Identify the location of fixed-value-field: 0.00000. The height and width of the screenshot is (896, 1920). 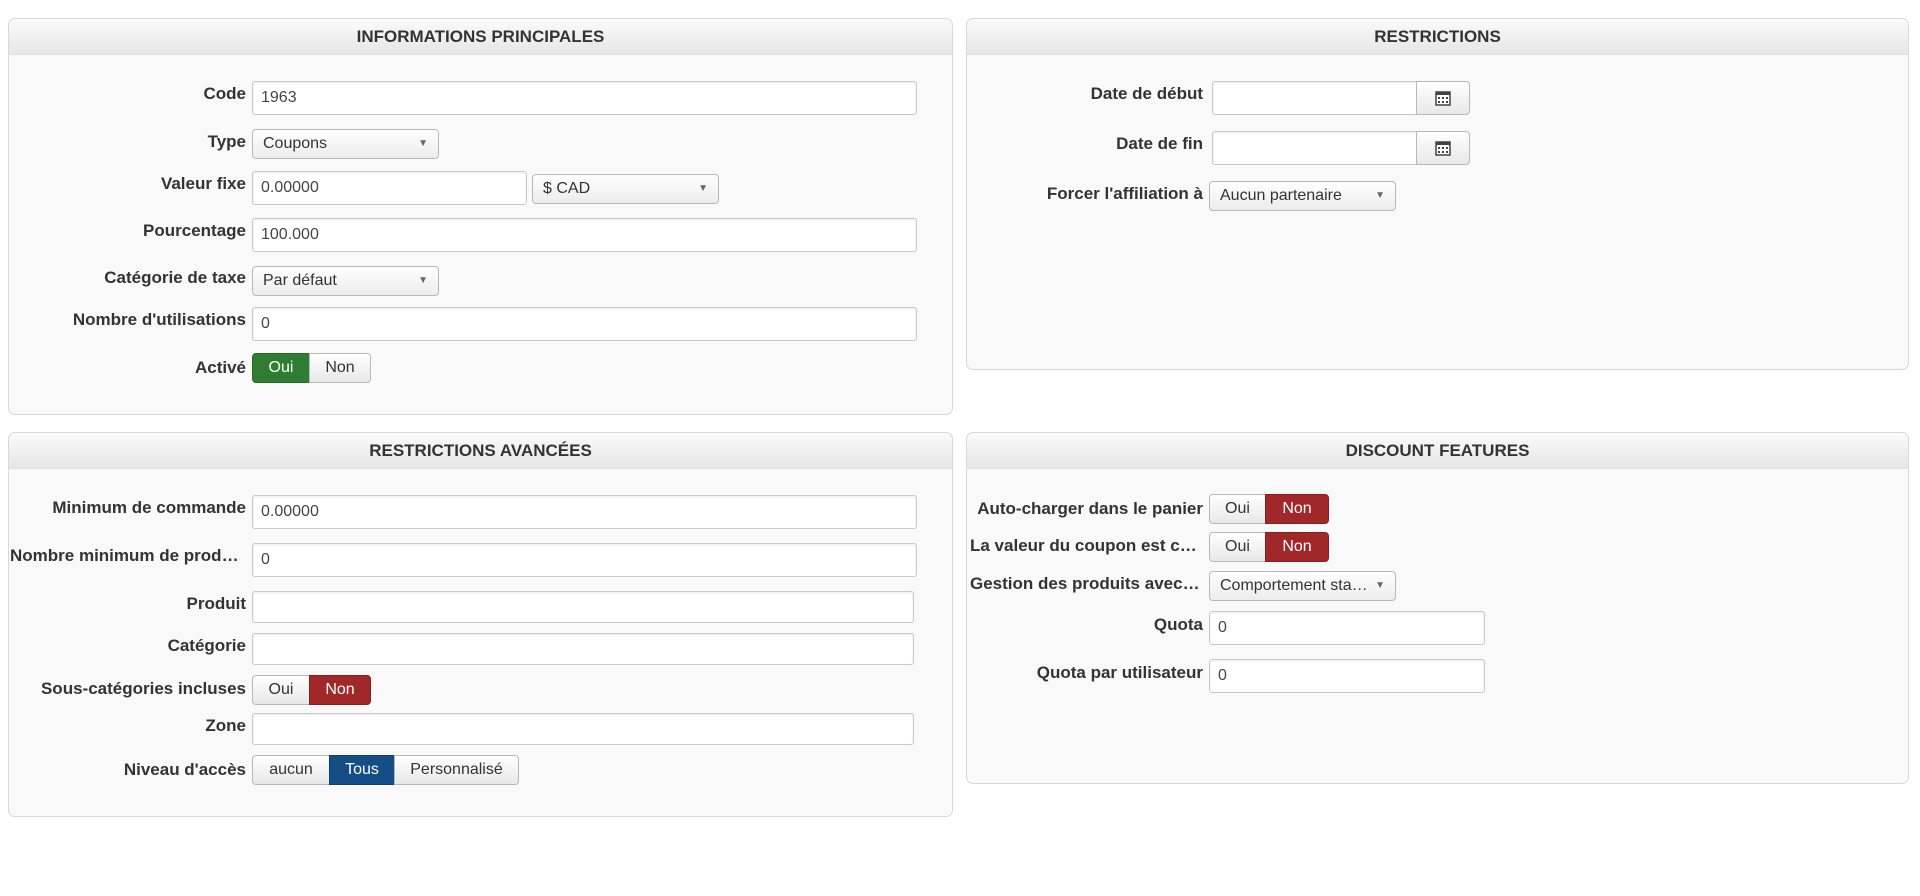
(389, 188).